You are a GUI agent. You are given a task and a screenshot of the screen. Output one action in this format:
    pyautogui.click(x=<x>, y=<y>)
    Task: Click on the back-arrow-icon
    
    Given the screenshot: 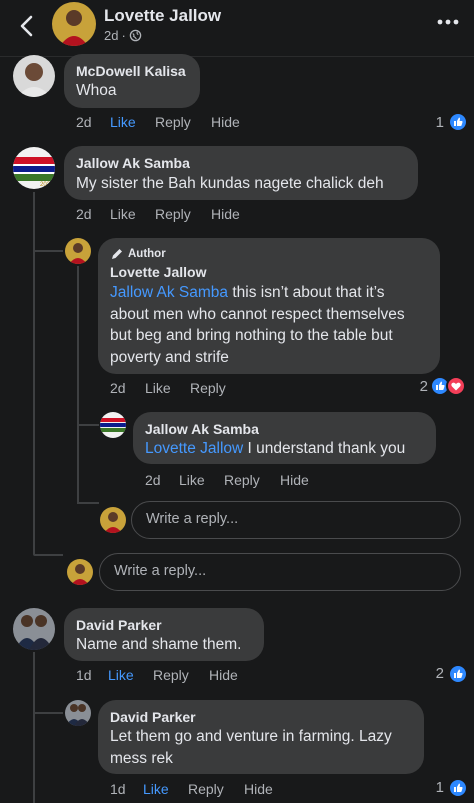 What is the action you would take?
    pyautogui.click(x=28, y=26)
    